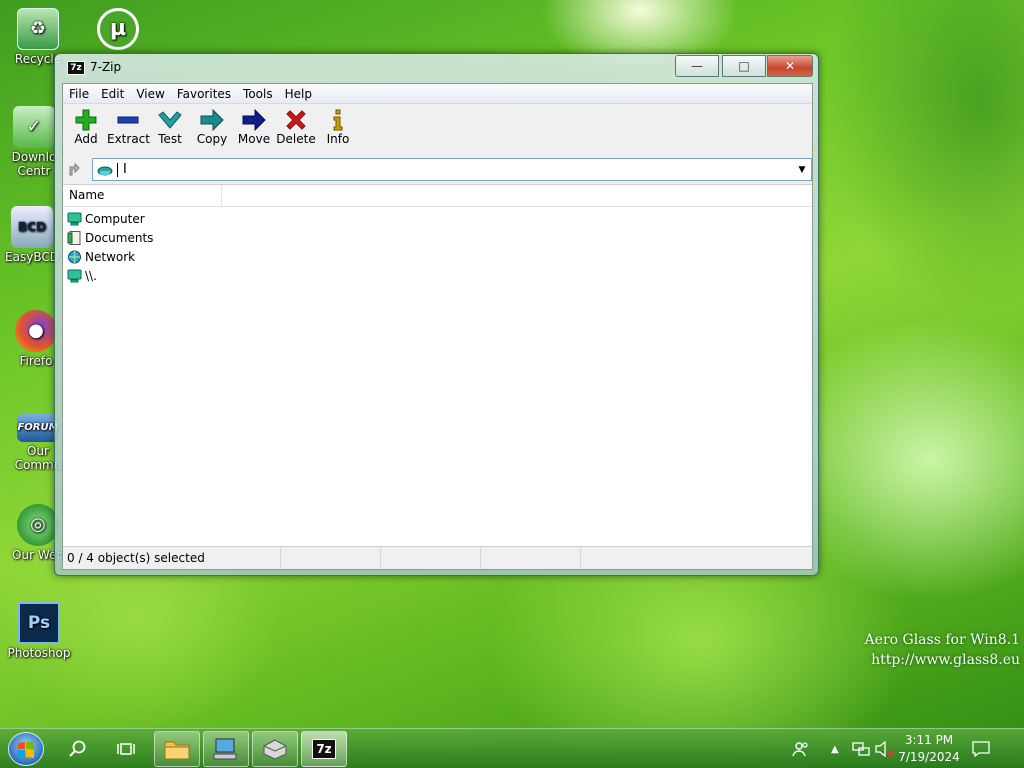  Describe the element at coordinates (150, 94) in the screenshot. I see `menu-view: View` at that location.